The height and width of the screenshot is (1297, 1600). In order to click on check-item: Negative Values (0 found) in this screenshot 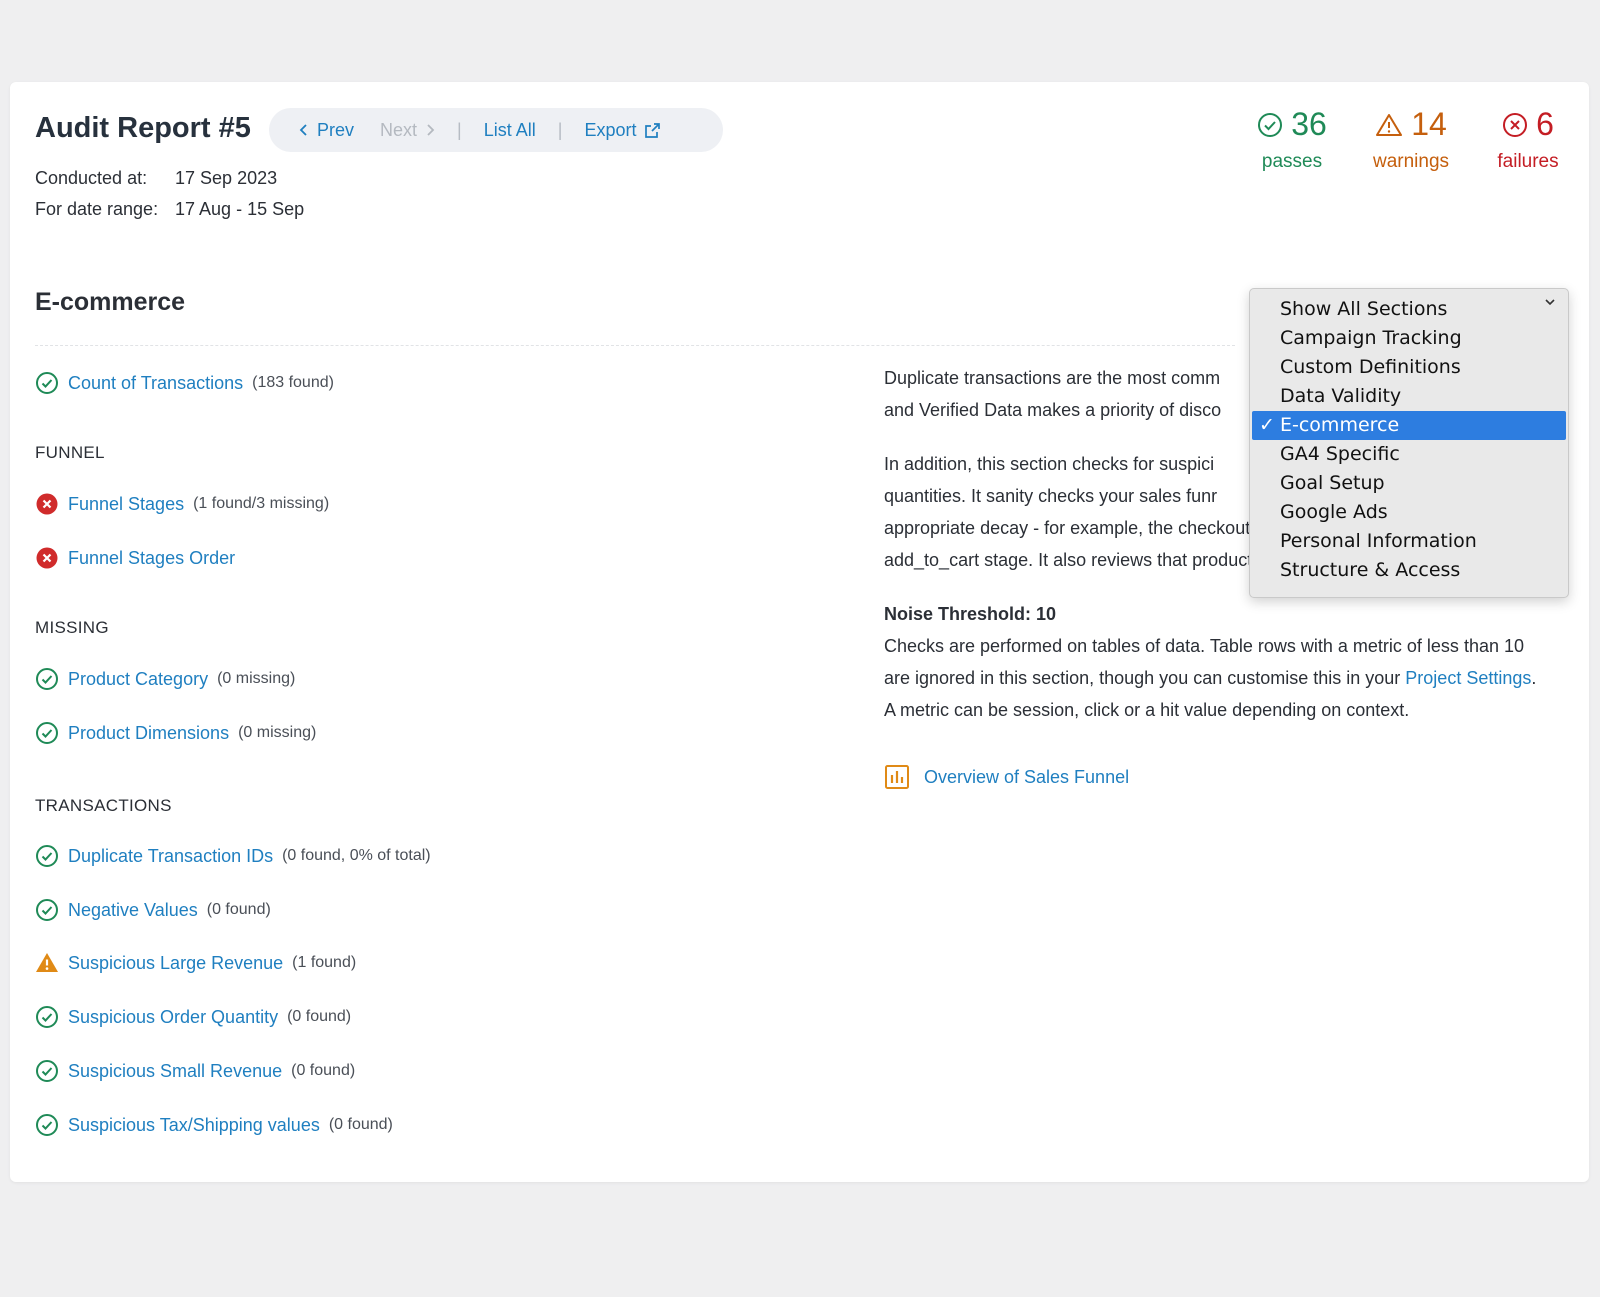, I will do `click(153, 910)`.